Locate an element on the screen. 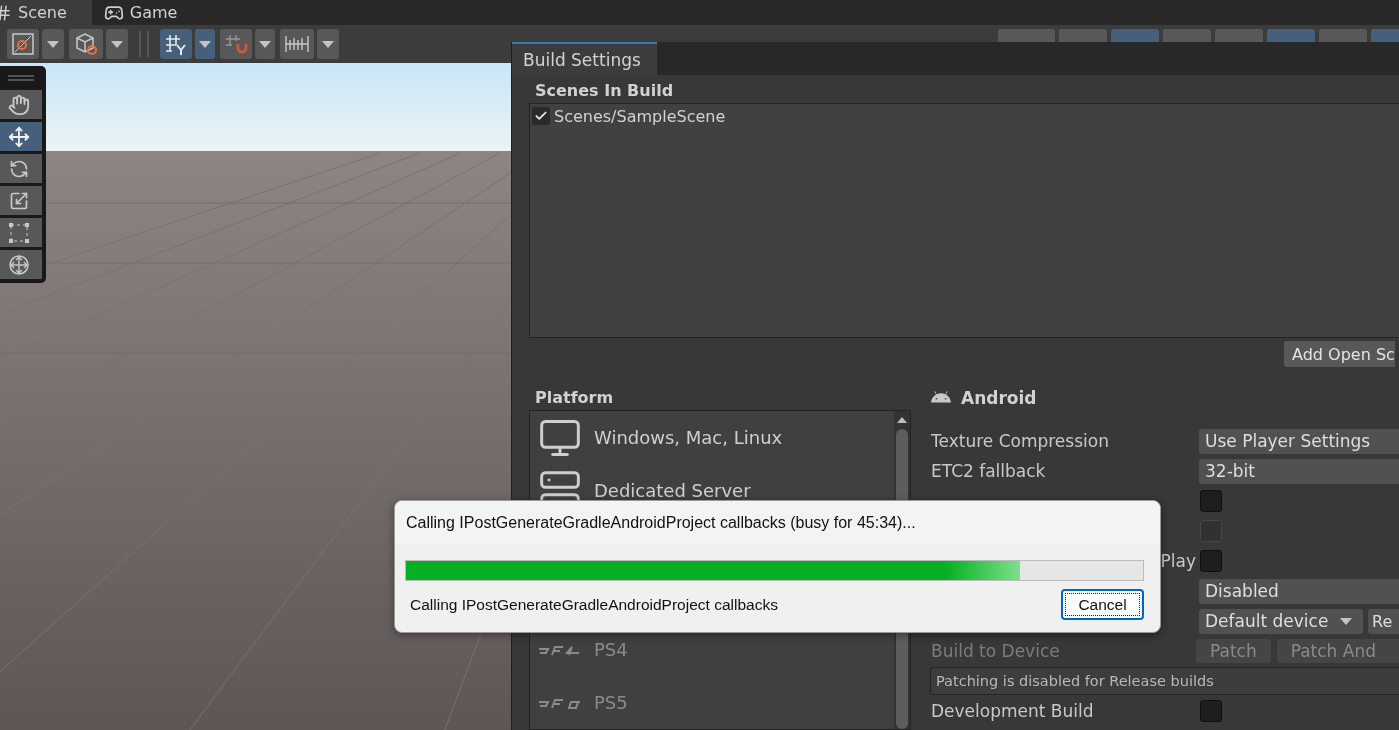  section-heading: Scenes In Build is located at coordinates (604, 91).